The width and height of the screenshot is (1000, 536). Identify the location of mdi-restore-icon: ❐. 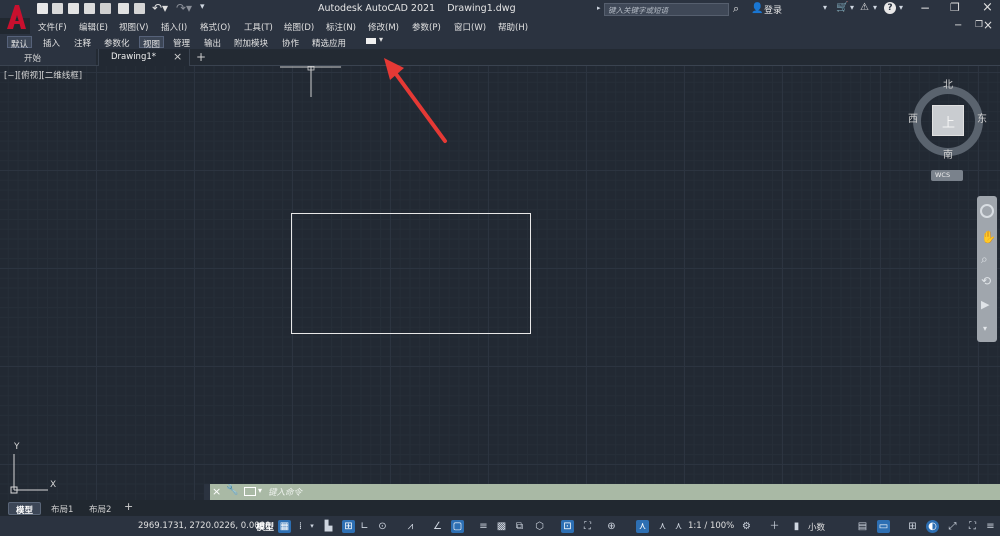
(979, 25).